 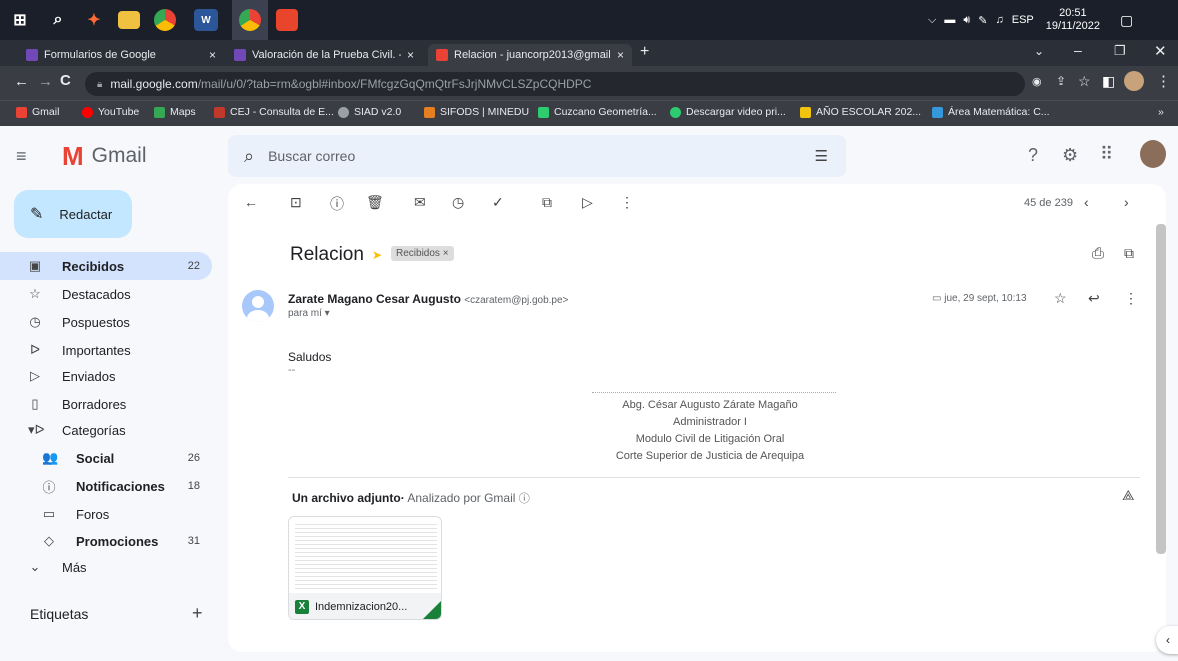 I want to click on sidepanel-icon: ◧, so click(x=1108, y=81).